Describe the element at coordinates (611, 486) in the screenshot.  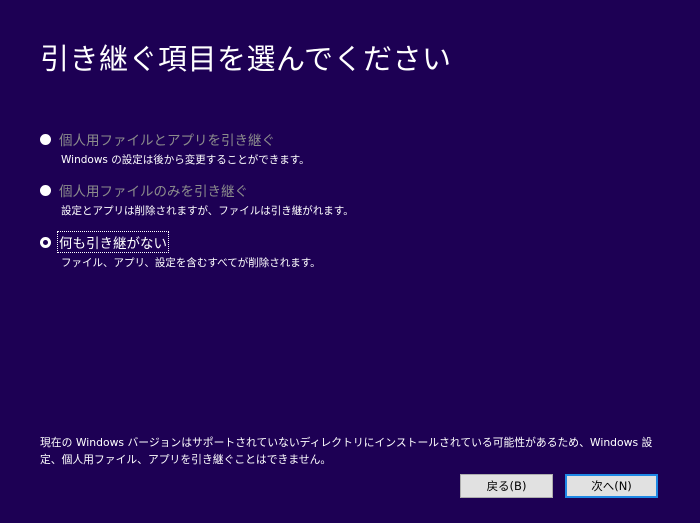
I see `next-button: 次へ(N)` at that location.